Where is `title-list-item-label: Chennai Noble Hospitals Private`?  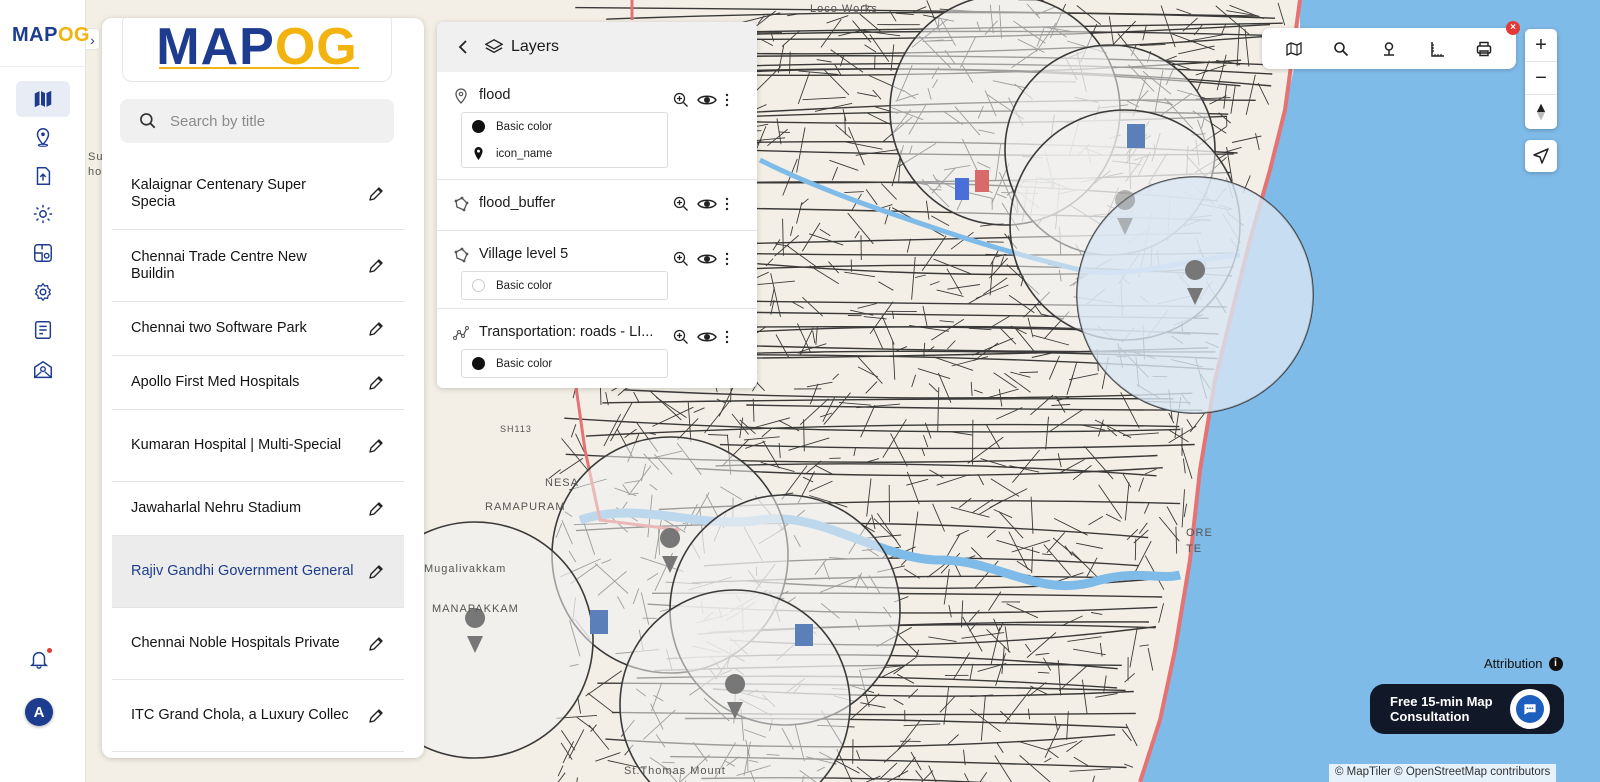
title-list-item-label: Chennai Noble Hospitals Private is located at coordinates (235, 643).